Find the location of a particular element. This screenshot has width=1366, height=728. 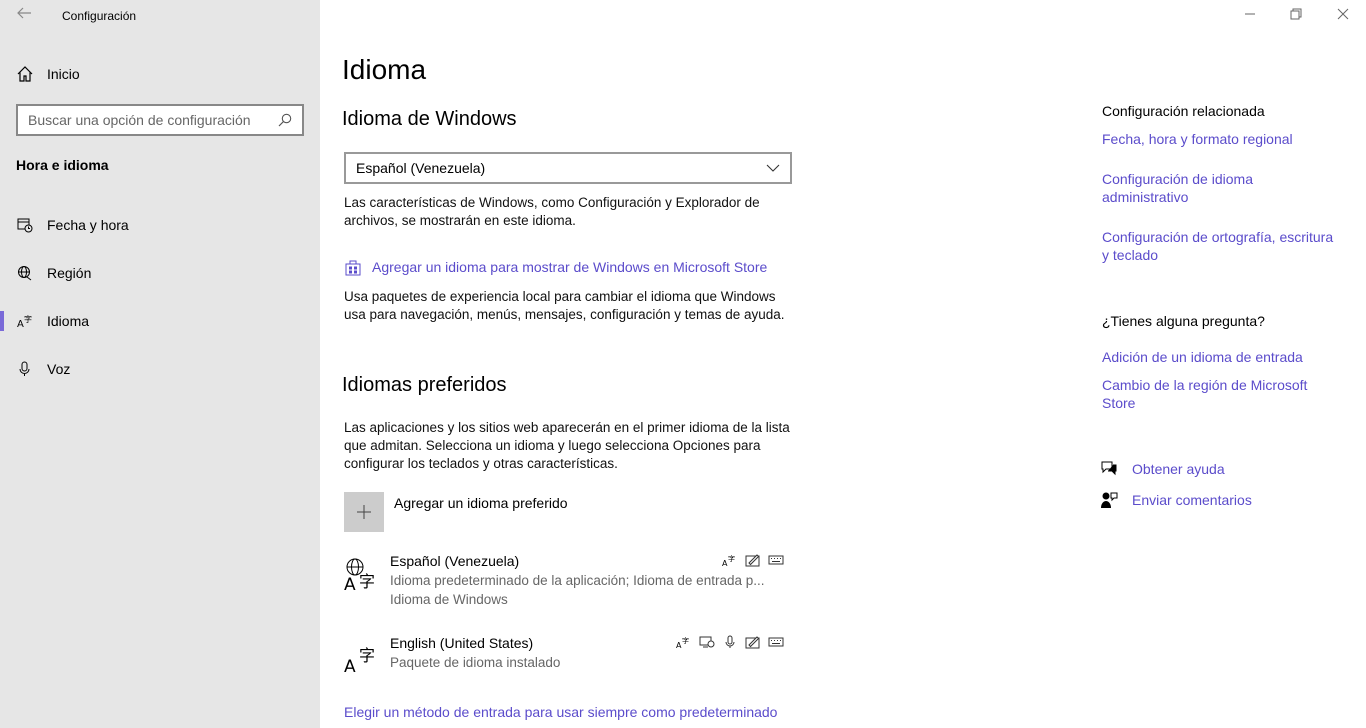

text-to-speech-icon is located at coordinates (707, 642).